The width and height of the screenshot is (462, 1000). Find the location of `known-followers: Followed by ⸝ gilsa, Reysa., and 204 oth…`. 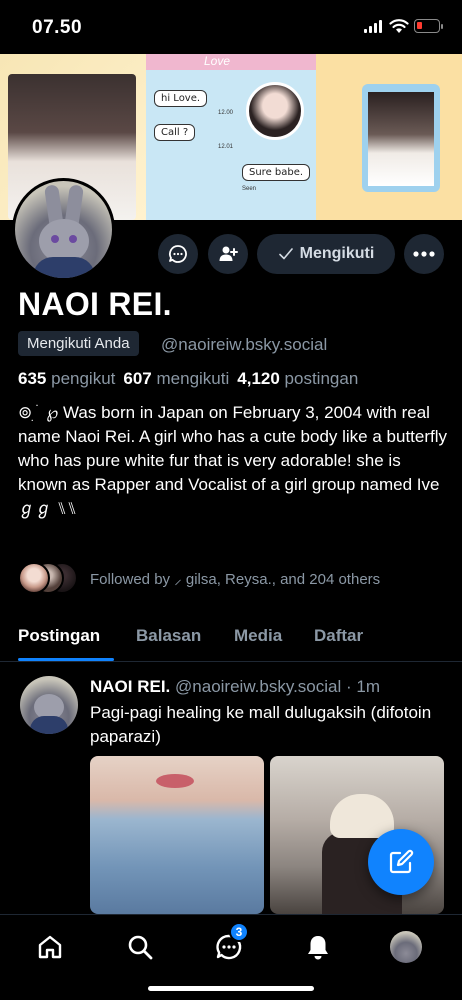

known-followers: Followed by ⸝ gilsa, Reysa., and 204 oth… is located at coordinates (233, 579).